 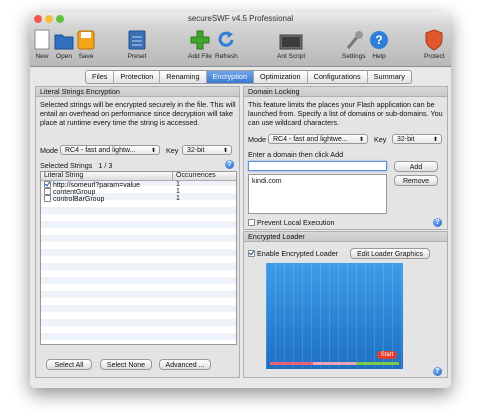 What do you see at coordinates (387, 355) in the screenshot?
I see `start-button: Start` at bounding box center [387, 355].